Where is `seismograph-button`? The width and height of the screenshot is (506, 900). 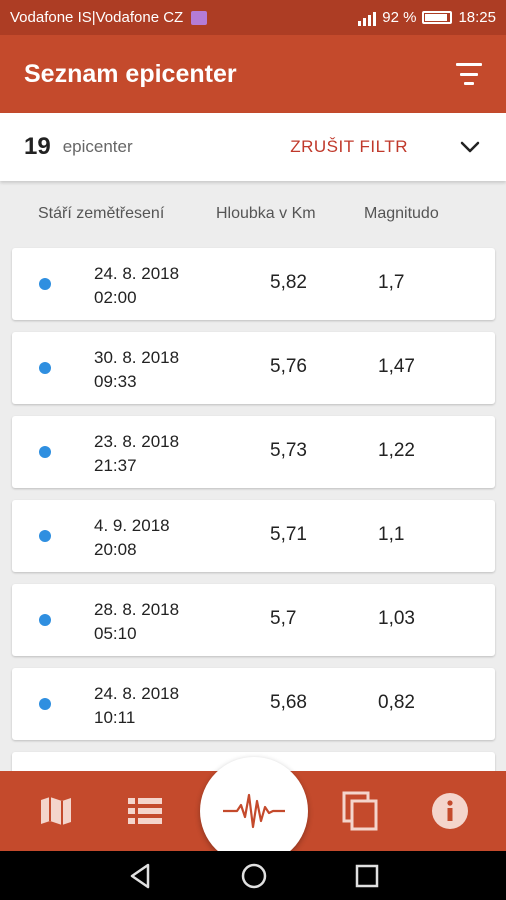 seismograph-button is located at coordinates (254, 811).